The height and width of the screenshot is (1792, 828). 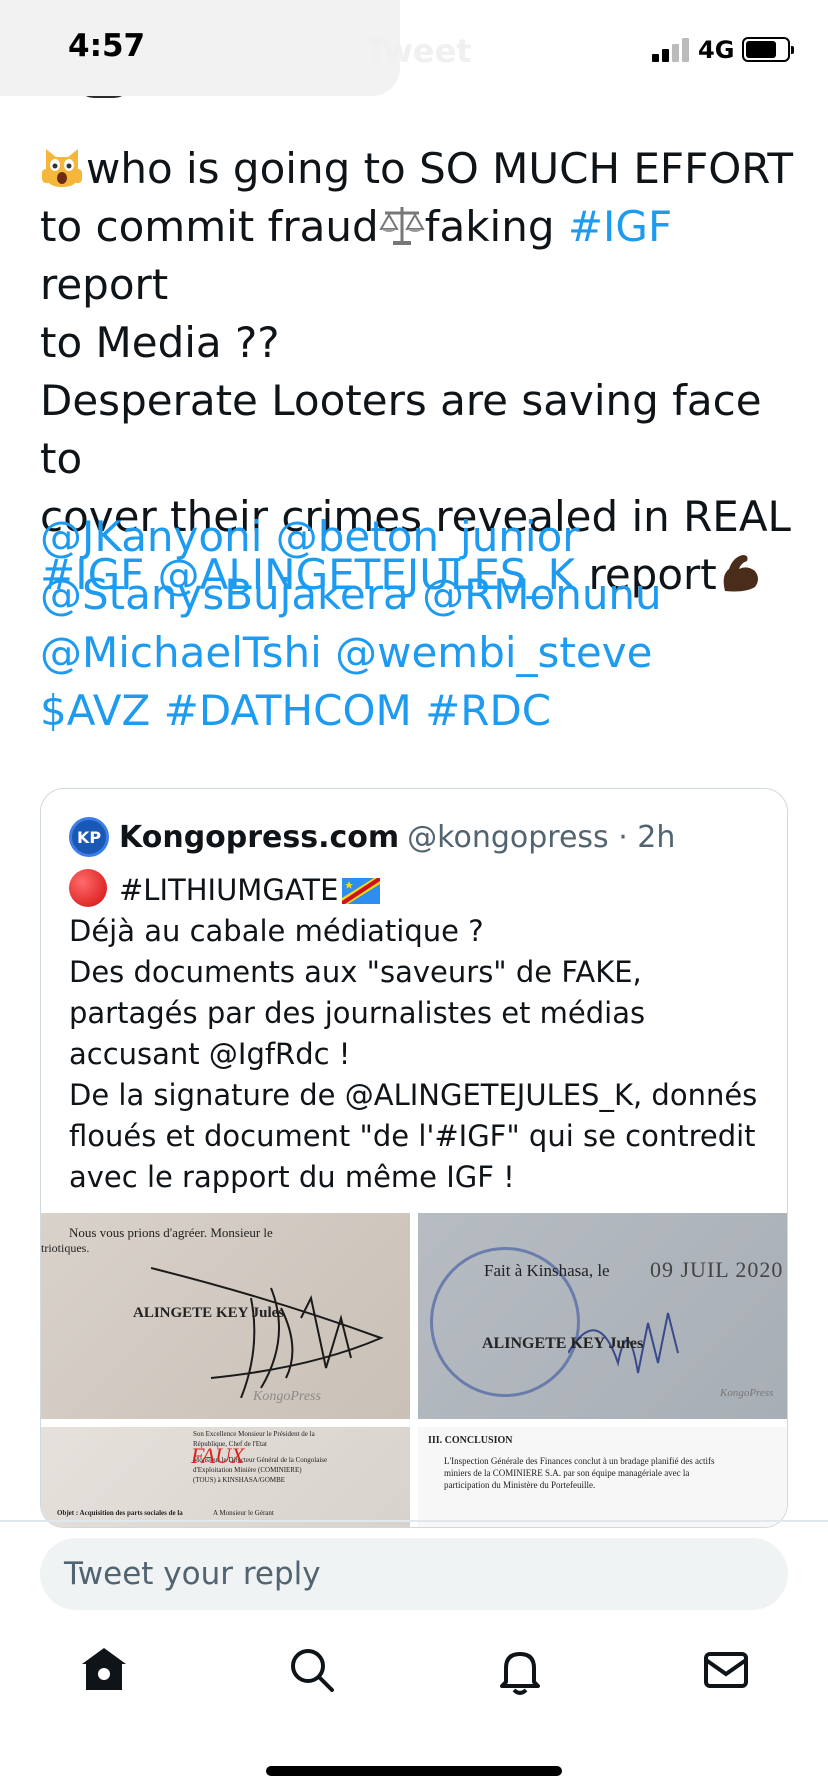 What do you see at coordinates (200, 48) in the screenshot?
I see `back-button-area` at bounding box center [200, 48].